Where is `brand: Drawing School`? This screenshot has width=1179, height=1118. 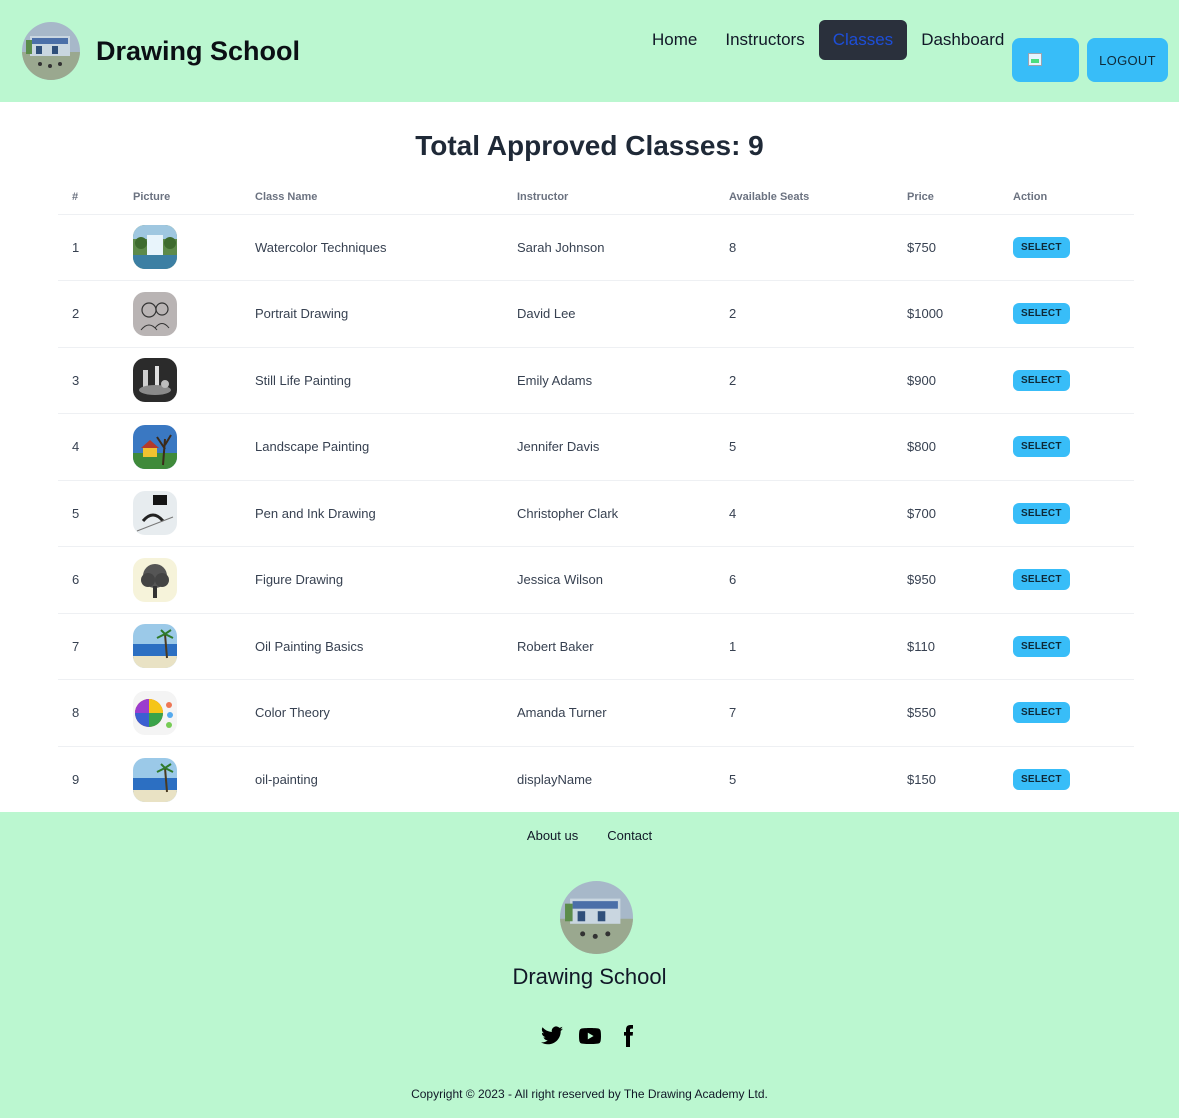
brand: Drawing School is located at coordinates (161, 51).